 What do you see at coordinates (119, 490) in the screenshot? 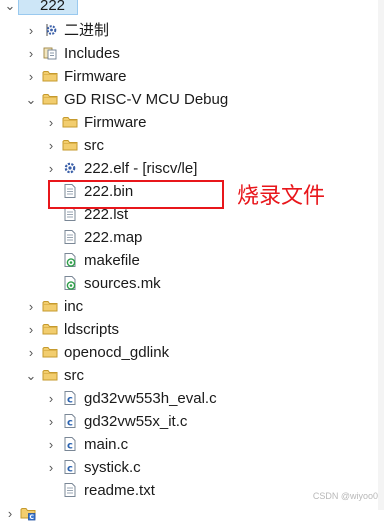
I see `tree-item-label: readme.txt` at bounding box center [119, 490].